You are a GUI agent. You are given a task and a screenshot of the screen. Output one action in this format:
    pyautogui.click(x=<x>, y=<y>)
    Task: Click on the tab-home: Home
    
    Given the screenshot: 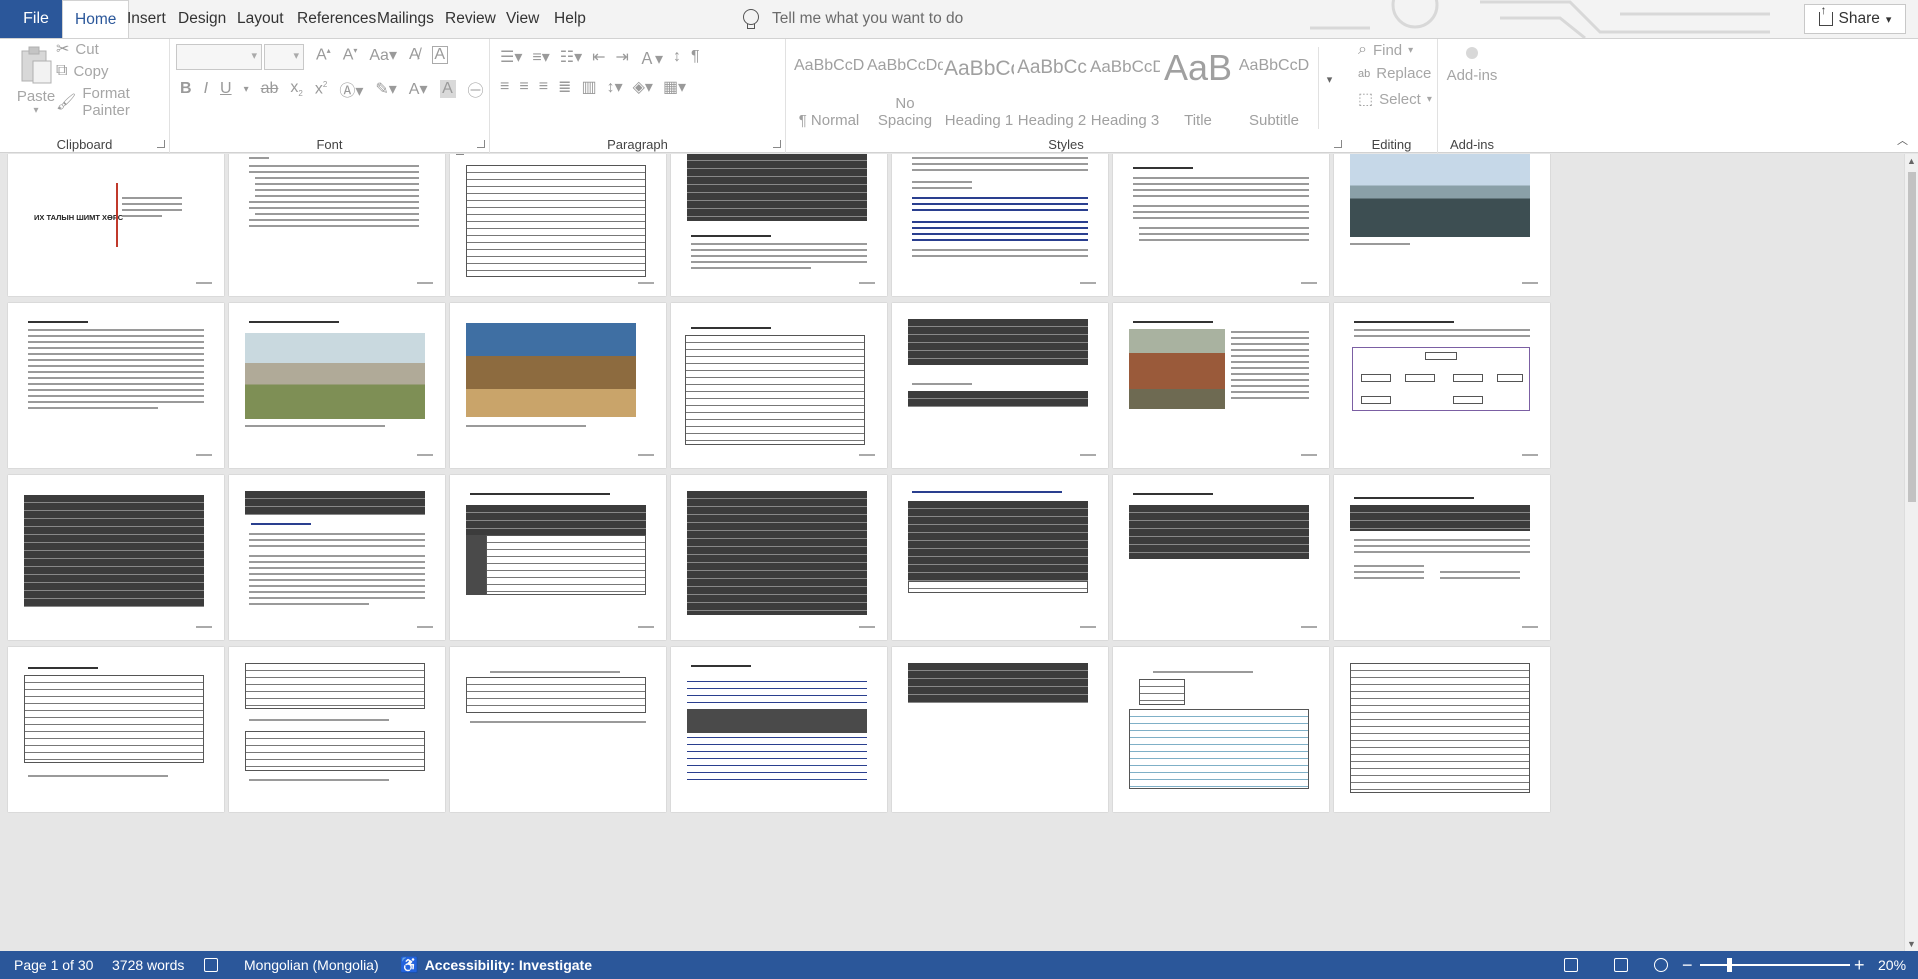 What is the action you would take?
    pyautogui.click(x=96, y=19)
    